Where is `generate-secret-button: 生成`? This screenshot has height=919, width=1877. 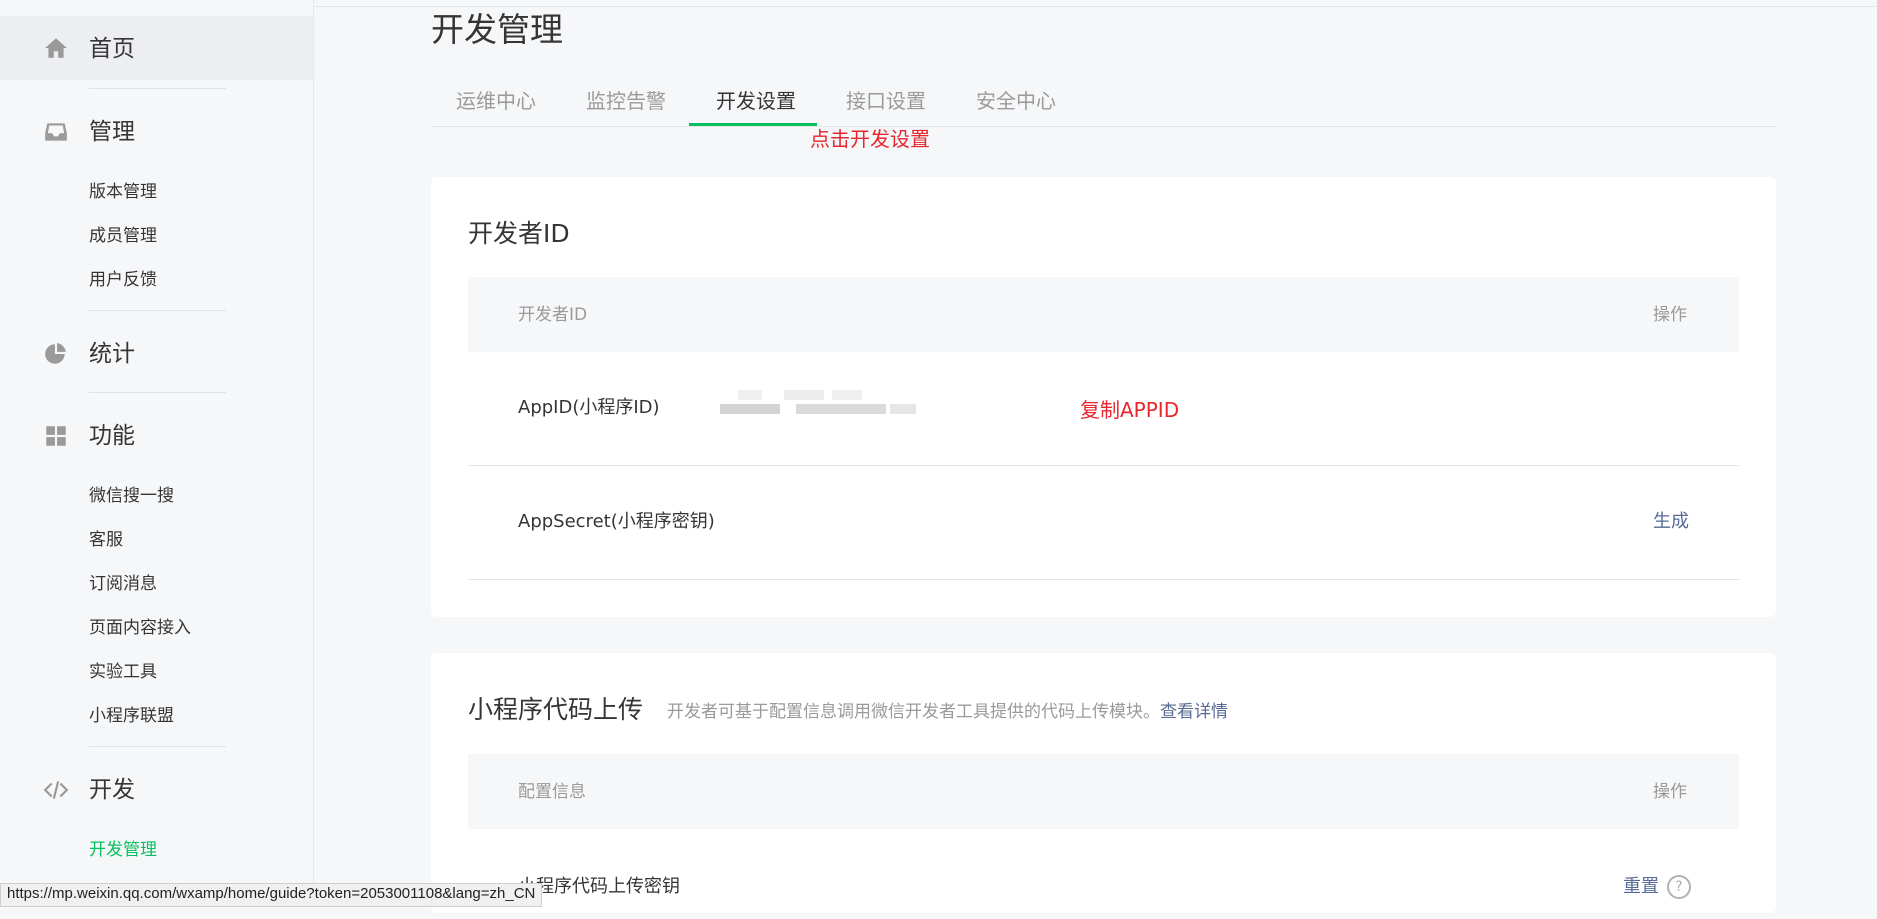
generate-secret-button: 生成 is located at coordinates (1671, 522).